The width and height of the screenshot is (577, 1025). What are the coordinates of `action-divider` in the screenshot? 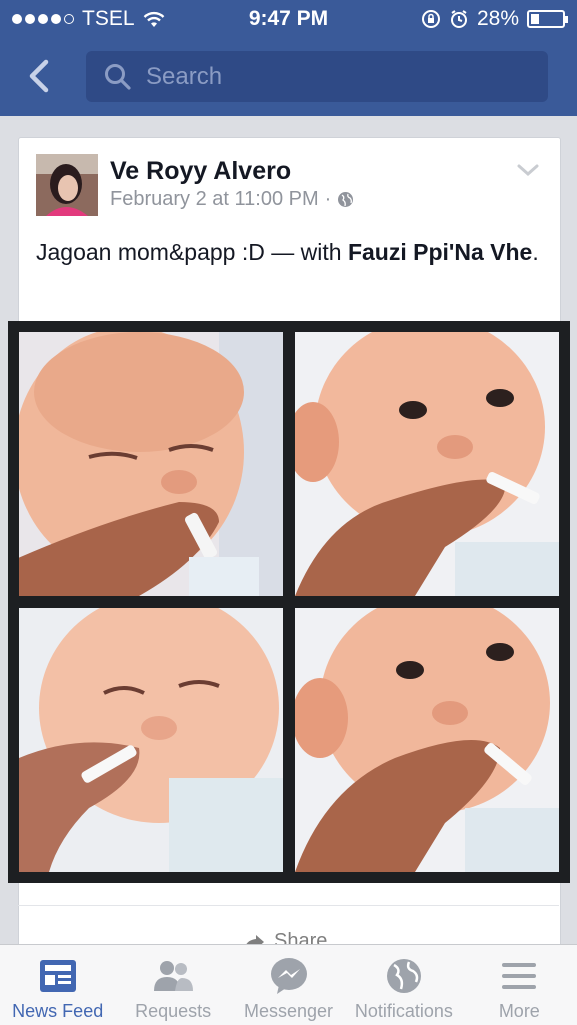 It's located at (288, 905).